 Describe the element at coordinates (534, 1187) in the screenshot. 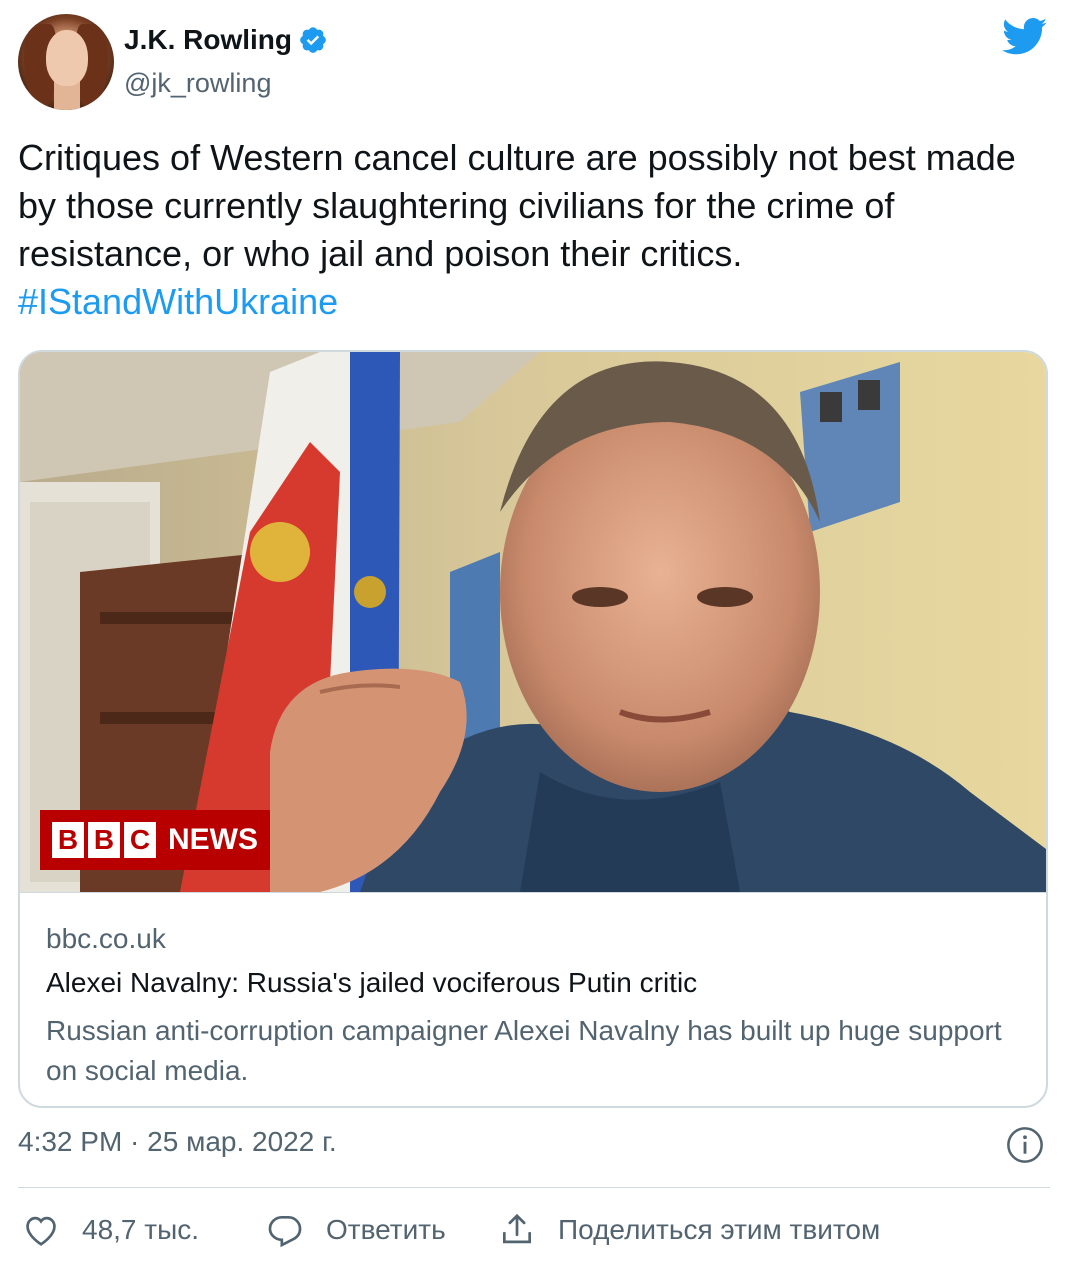

I see `divider` at that location.